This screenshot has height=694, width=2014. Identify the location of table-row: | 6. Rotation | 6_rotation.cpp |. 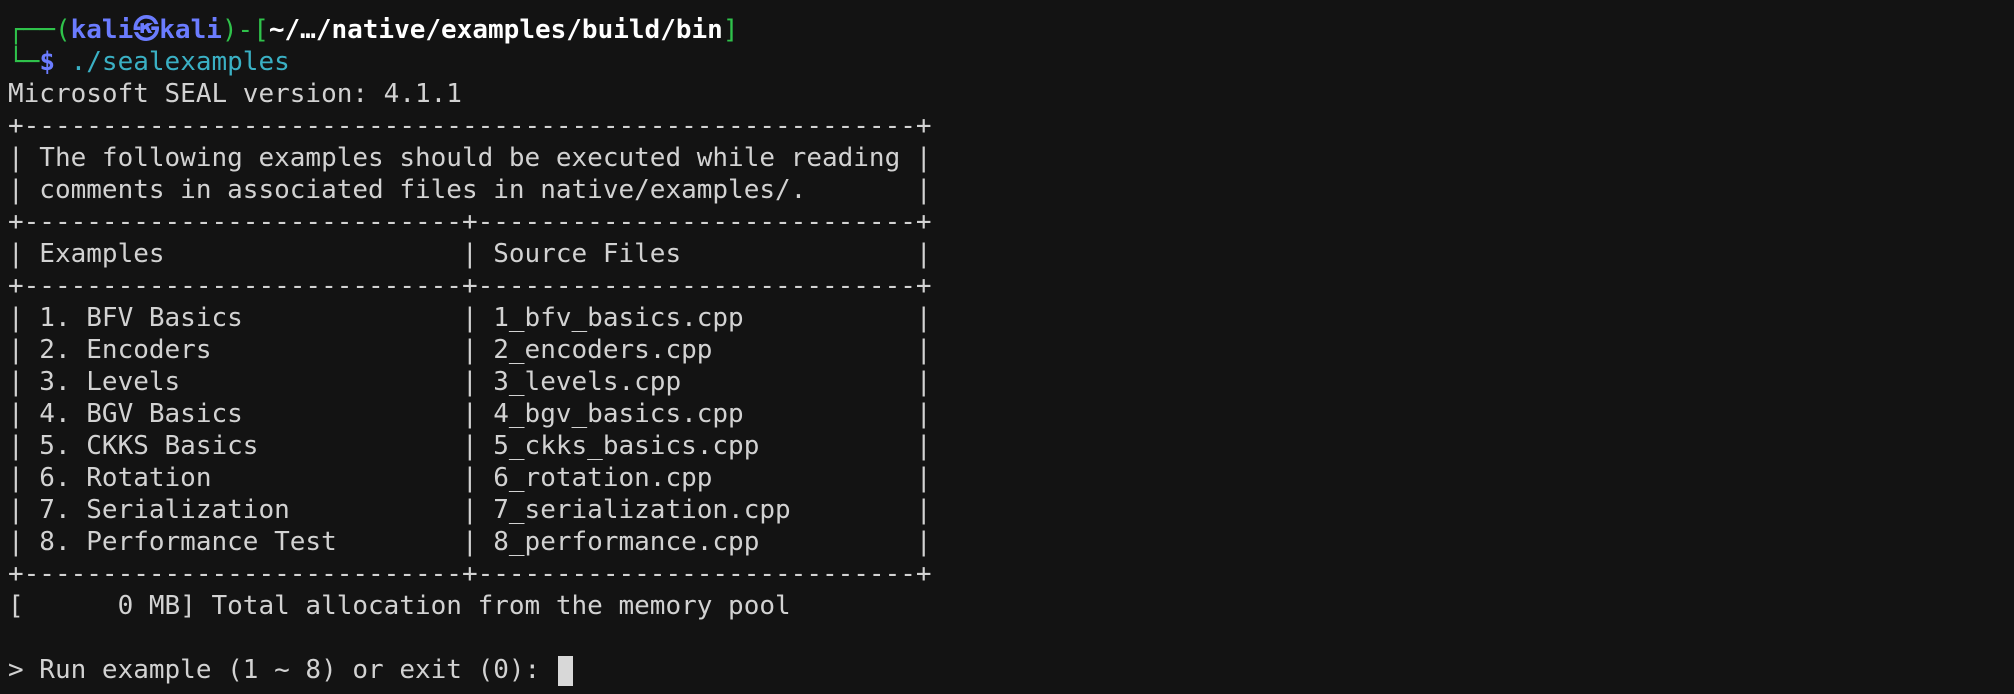
(470, 478).